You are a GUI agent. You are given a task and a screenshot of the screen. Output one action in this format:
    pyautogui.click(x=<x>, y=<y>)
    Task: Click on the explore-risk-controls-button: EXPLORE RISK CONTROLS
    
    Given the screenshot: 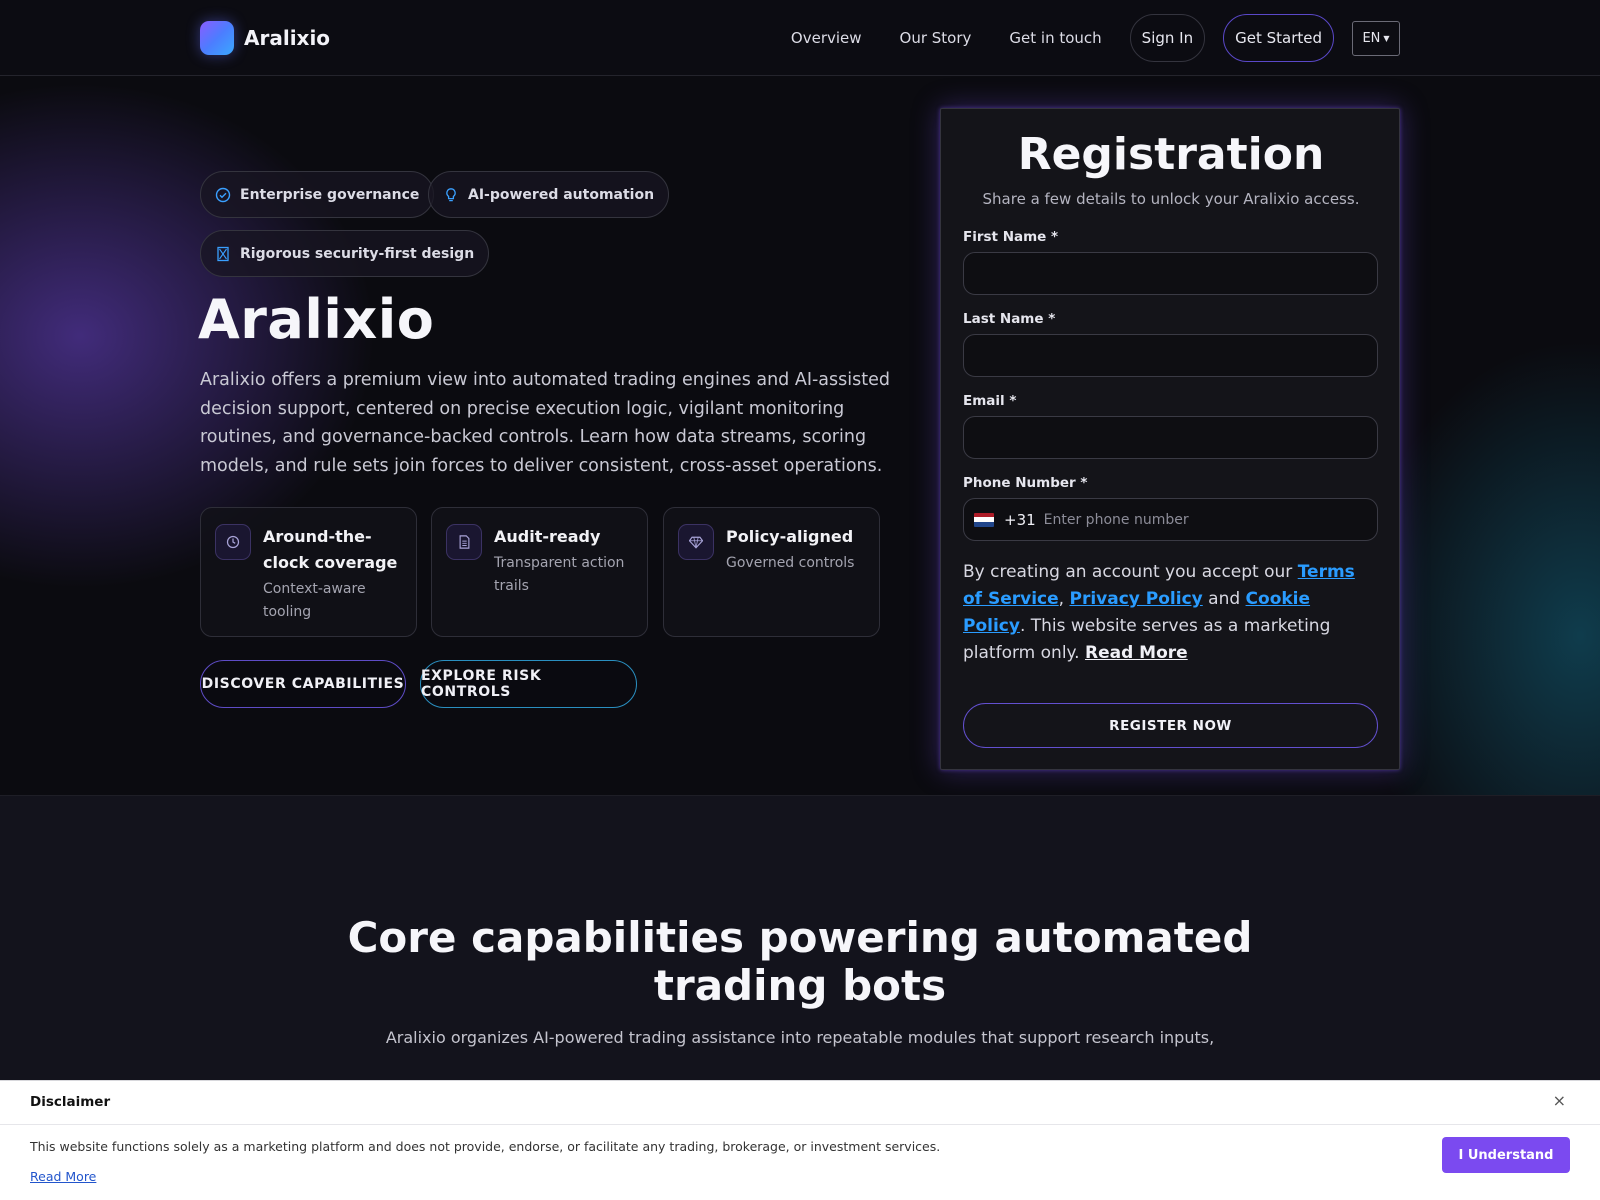 What is the action you would take?
    pyautogui.click(x=528, y=684)
    